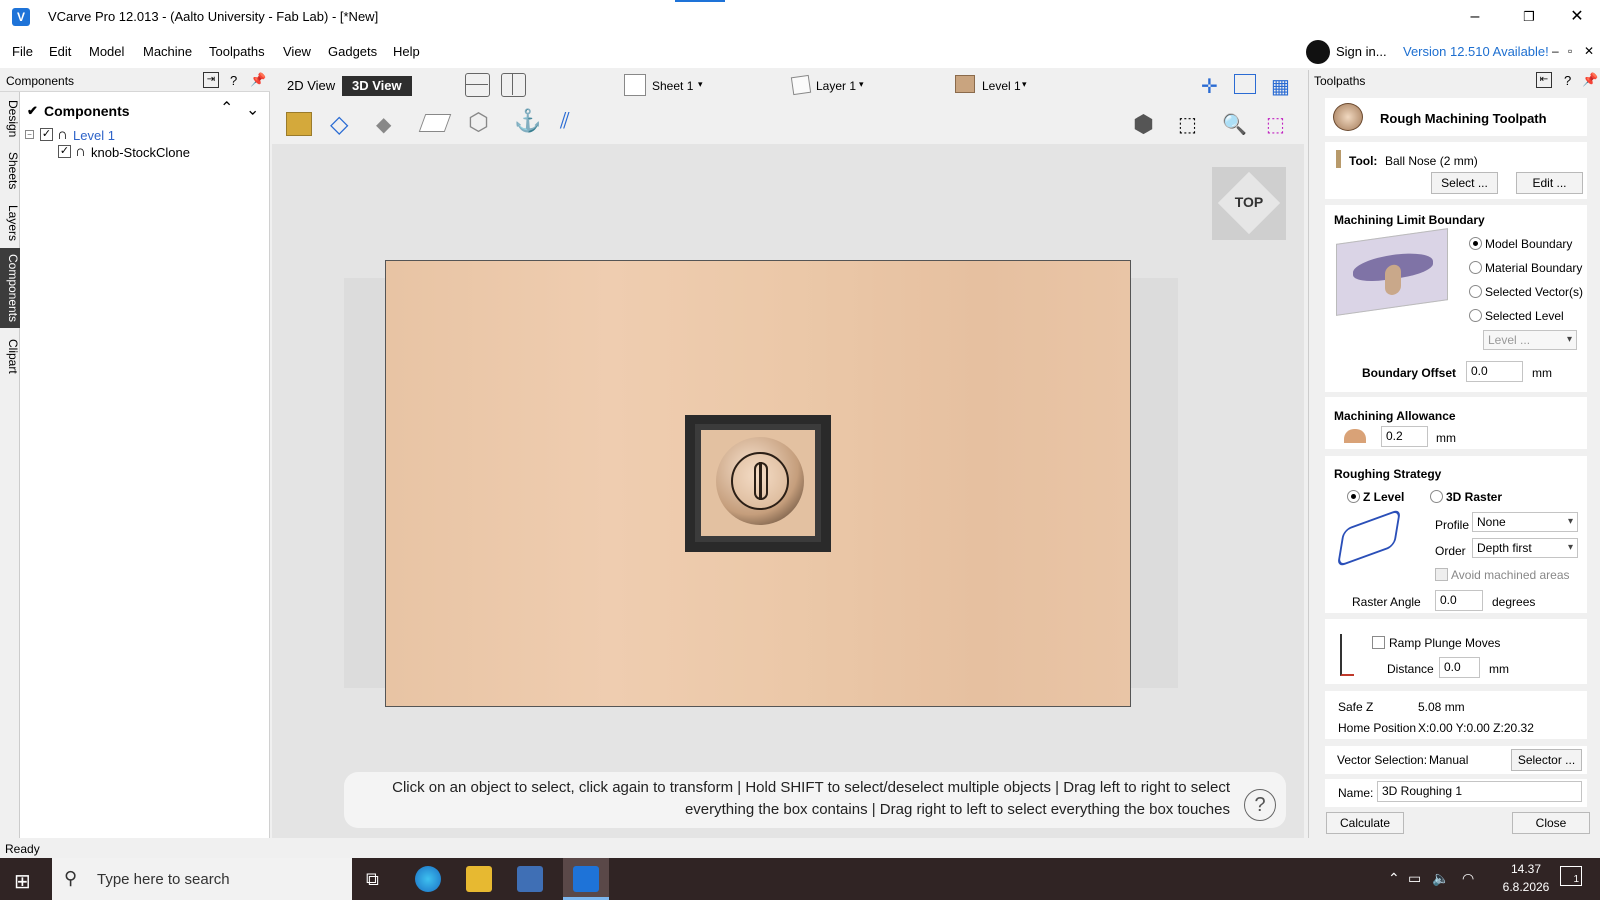 This screenshot has width=1600, height=900. What do you see at coordinates (1404, 436) in the screenshot?
I see `allowance-input: 0.2` at bounding box center [1404, 436].